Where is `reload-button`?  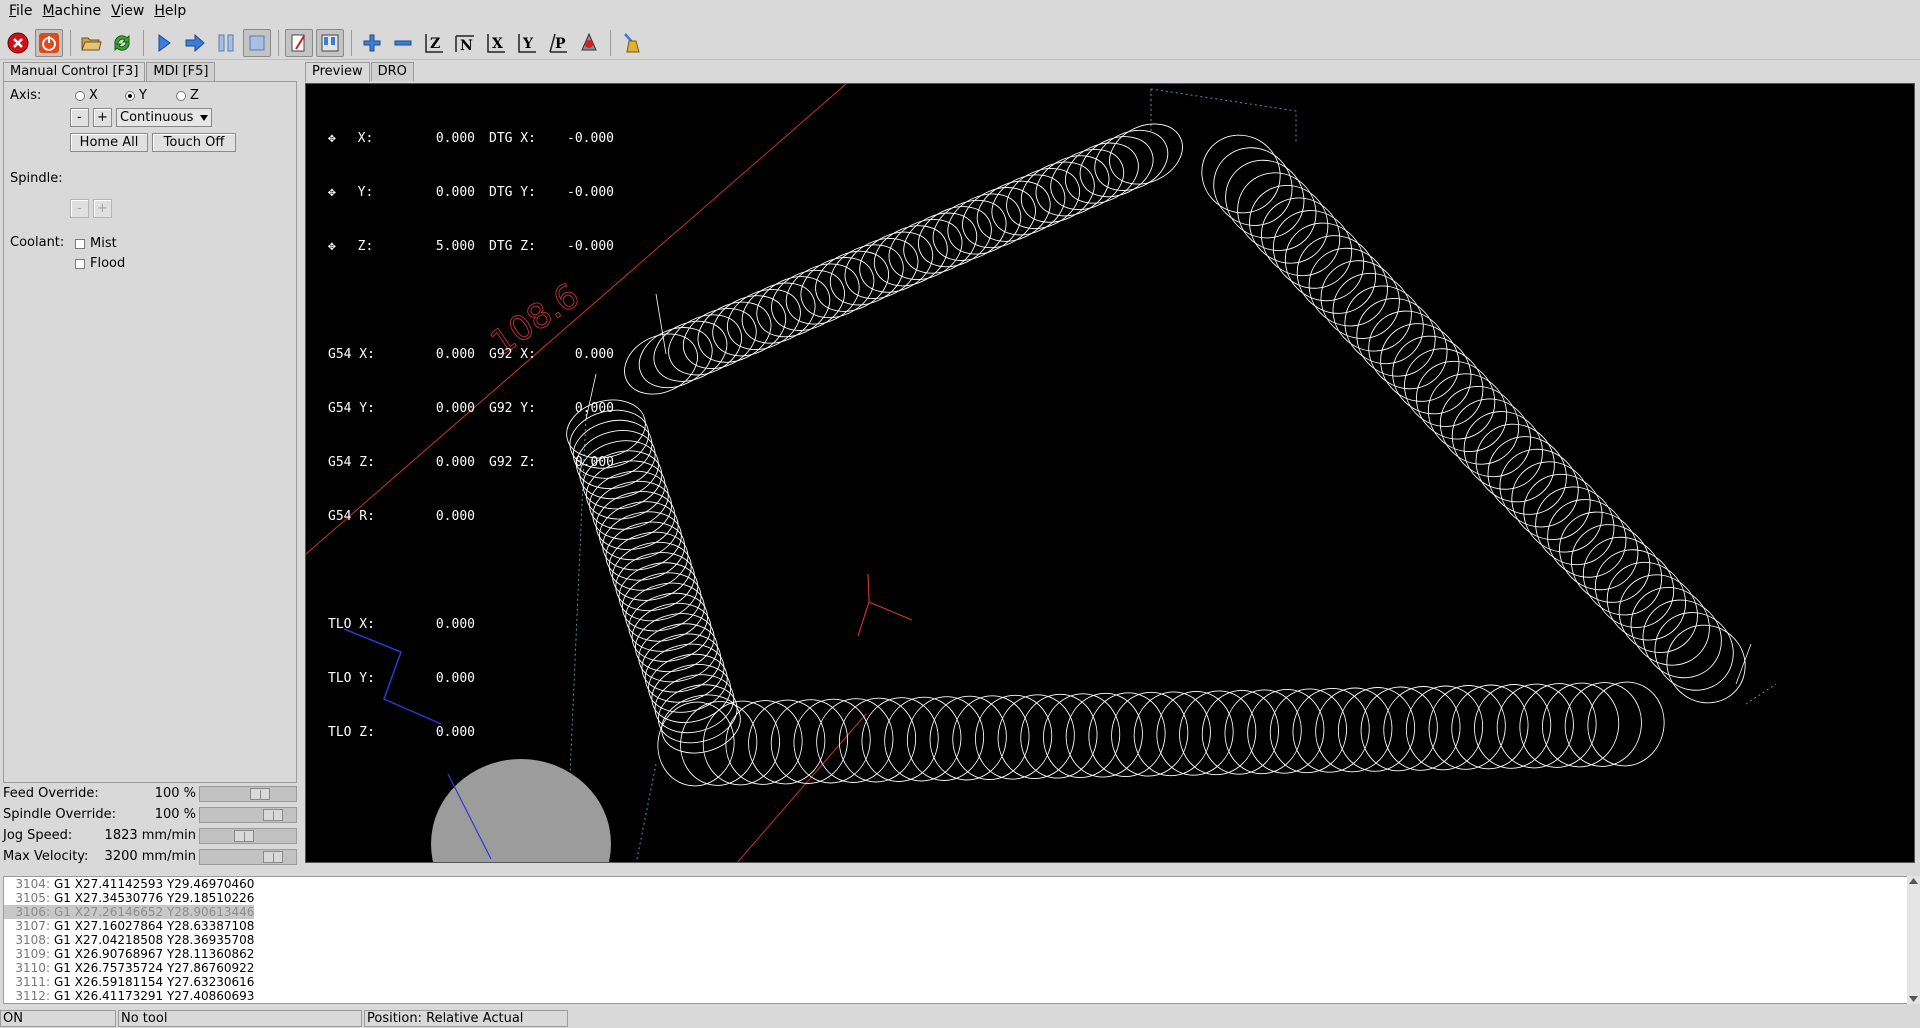
reload-button is located at coordinates (122, 43).